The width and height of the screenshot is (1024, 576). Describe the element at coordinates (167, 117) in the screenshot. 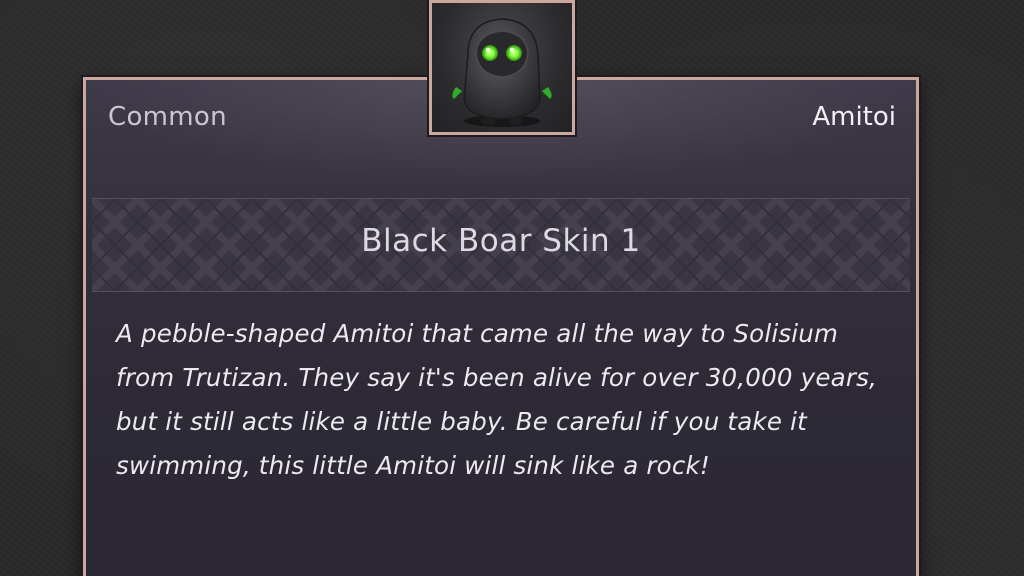

I see `item-rarity-label: Common` at that location.